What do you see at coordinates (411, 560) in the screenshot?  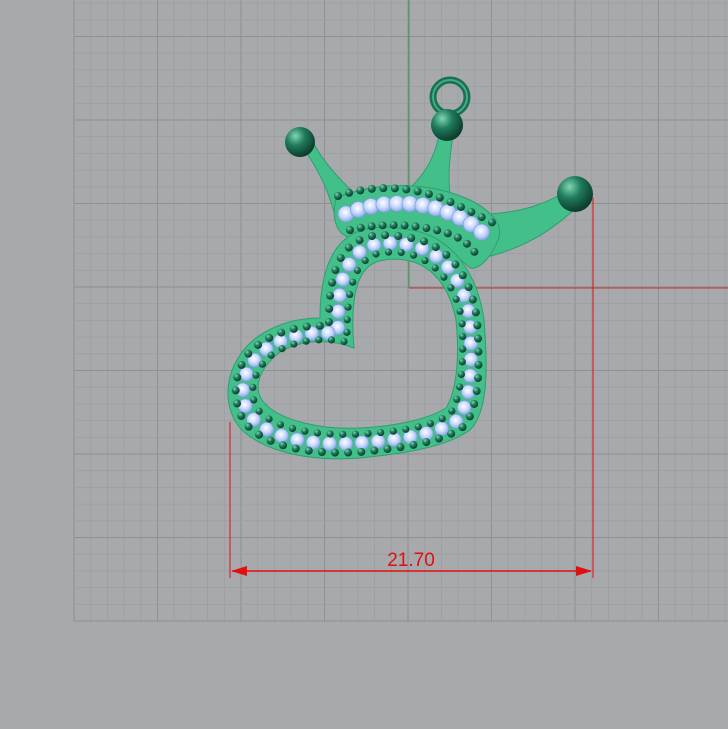 I see `dimension-value: 21.70` at bounding box center [411, 560].